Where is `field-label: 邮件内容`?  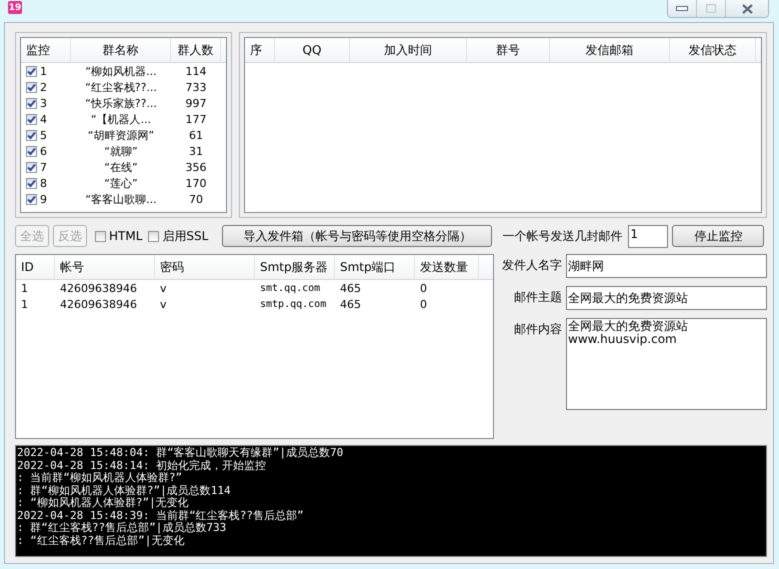 field-label: 邮件内容 is located at coordinates (537, 329).